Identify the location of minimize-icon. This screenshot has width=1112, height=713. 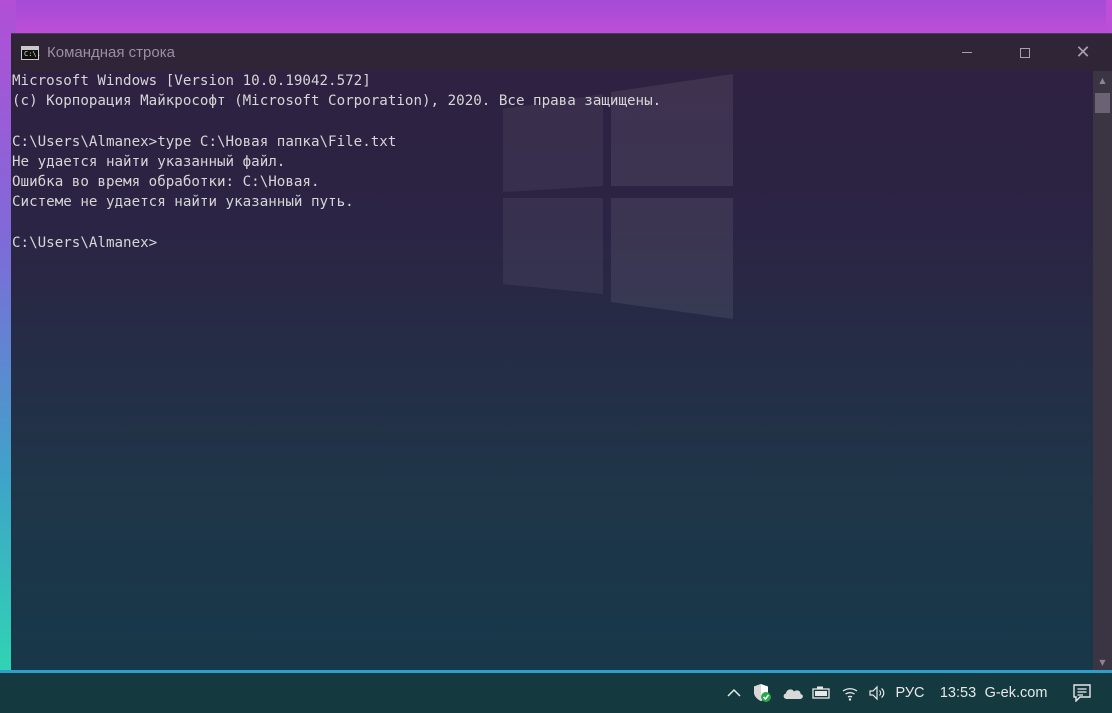
(967, 52).